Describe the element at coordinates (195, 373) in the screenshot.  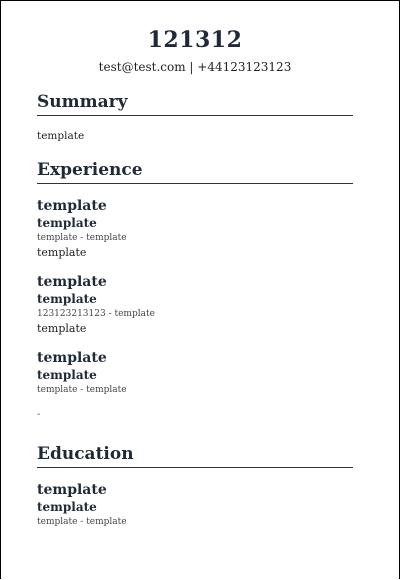
I see `experience-item: template template template - template` at that location.